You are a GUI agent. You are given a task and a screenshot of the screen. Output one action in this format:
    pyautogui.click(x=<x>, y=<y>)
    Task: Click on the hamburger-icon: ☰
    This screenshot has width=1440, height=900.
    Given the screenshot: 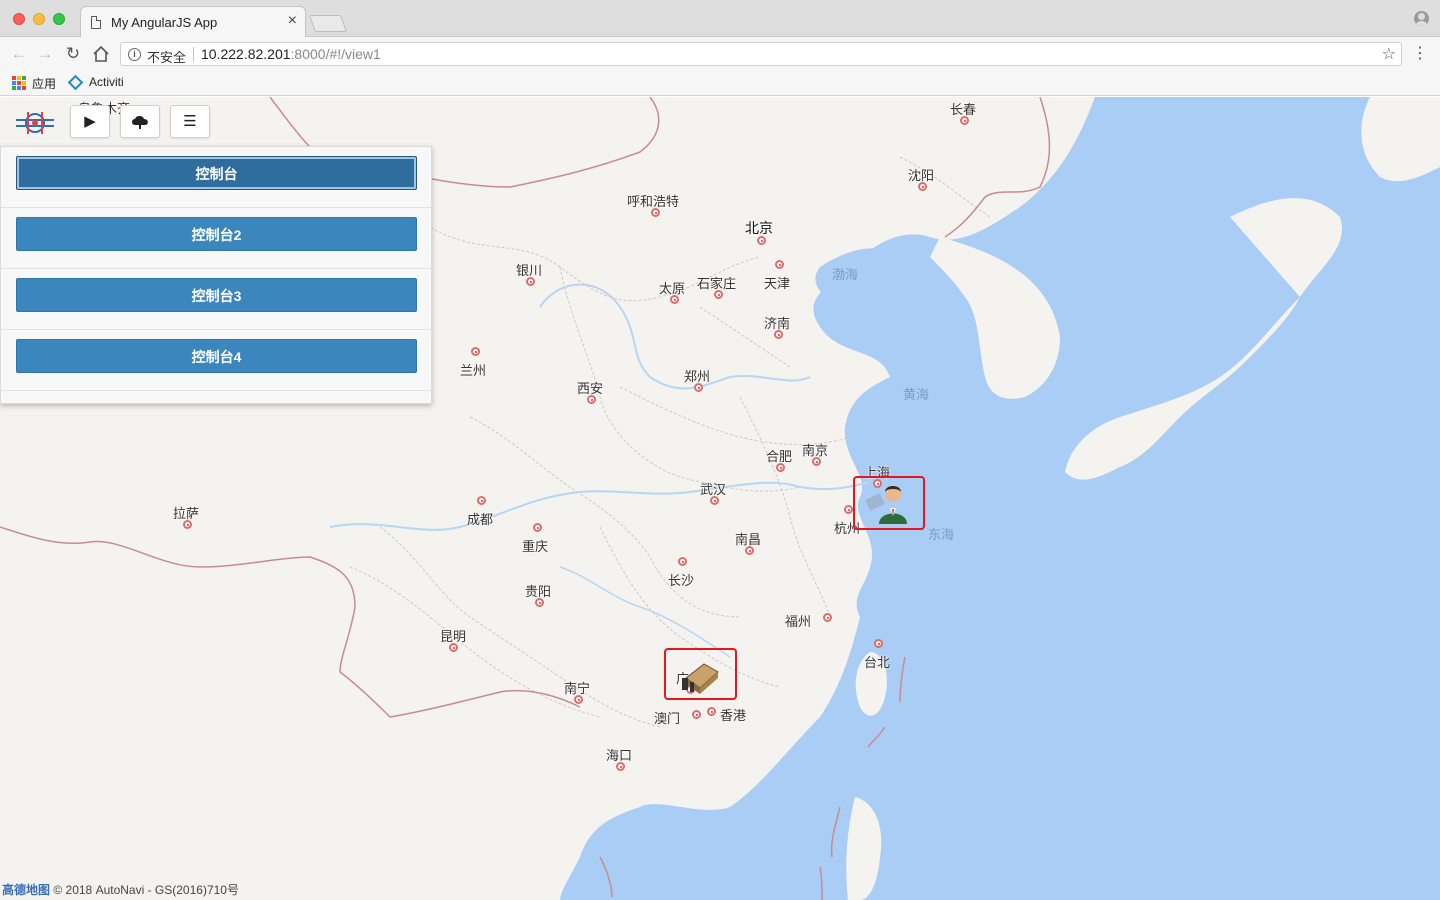 What is the action you would take?
    pyautogui.click(x=190, y=121)
    